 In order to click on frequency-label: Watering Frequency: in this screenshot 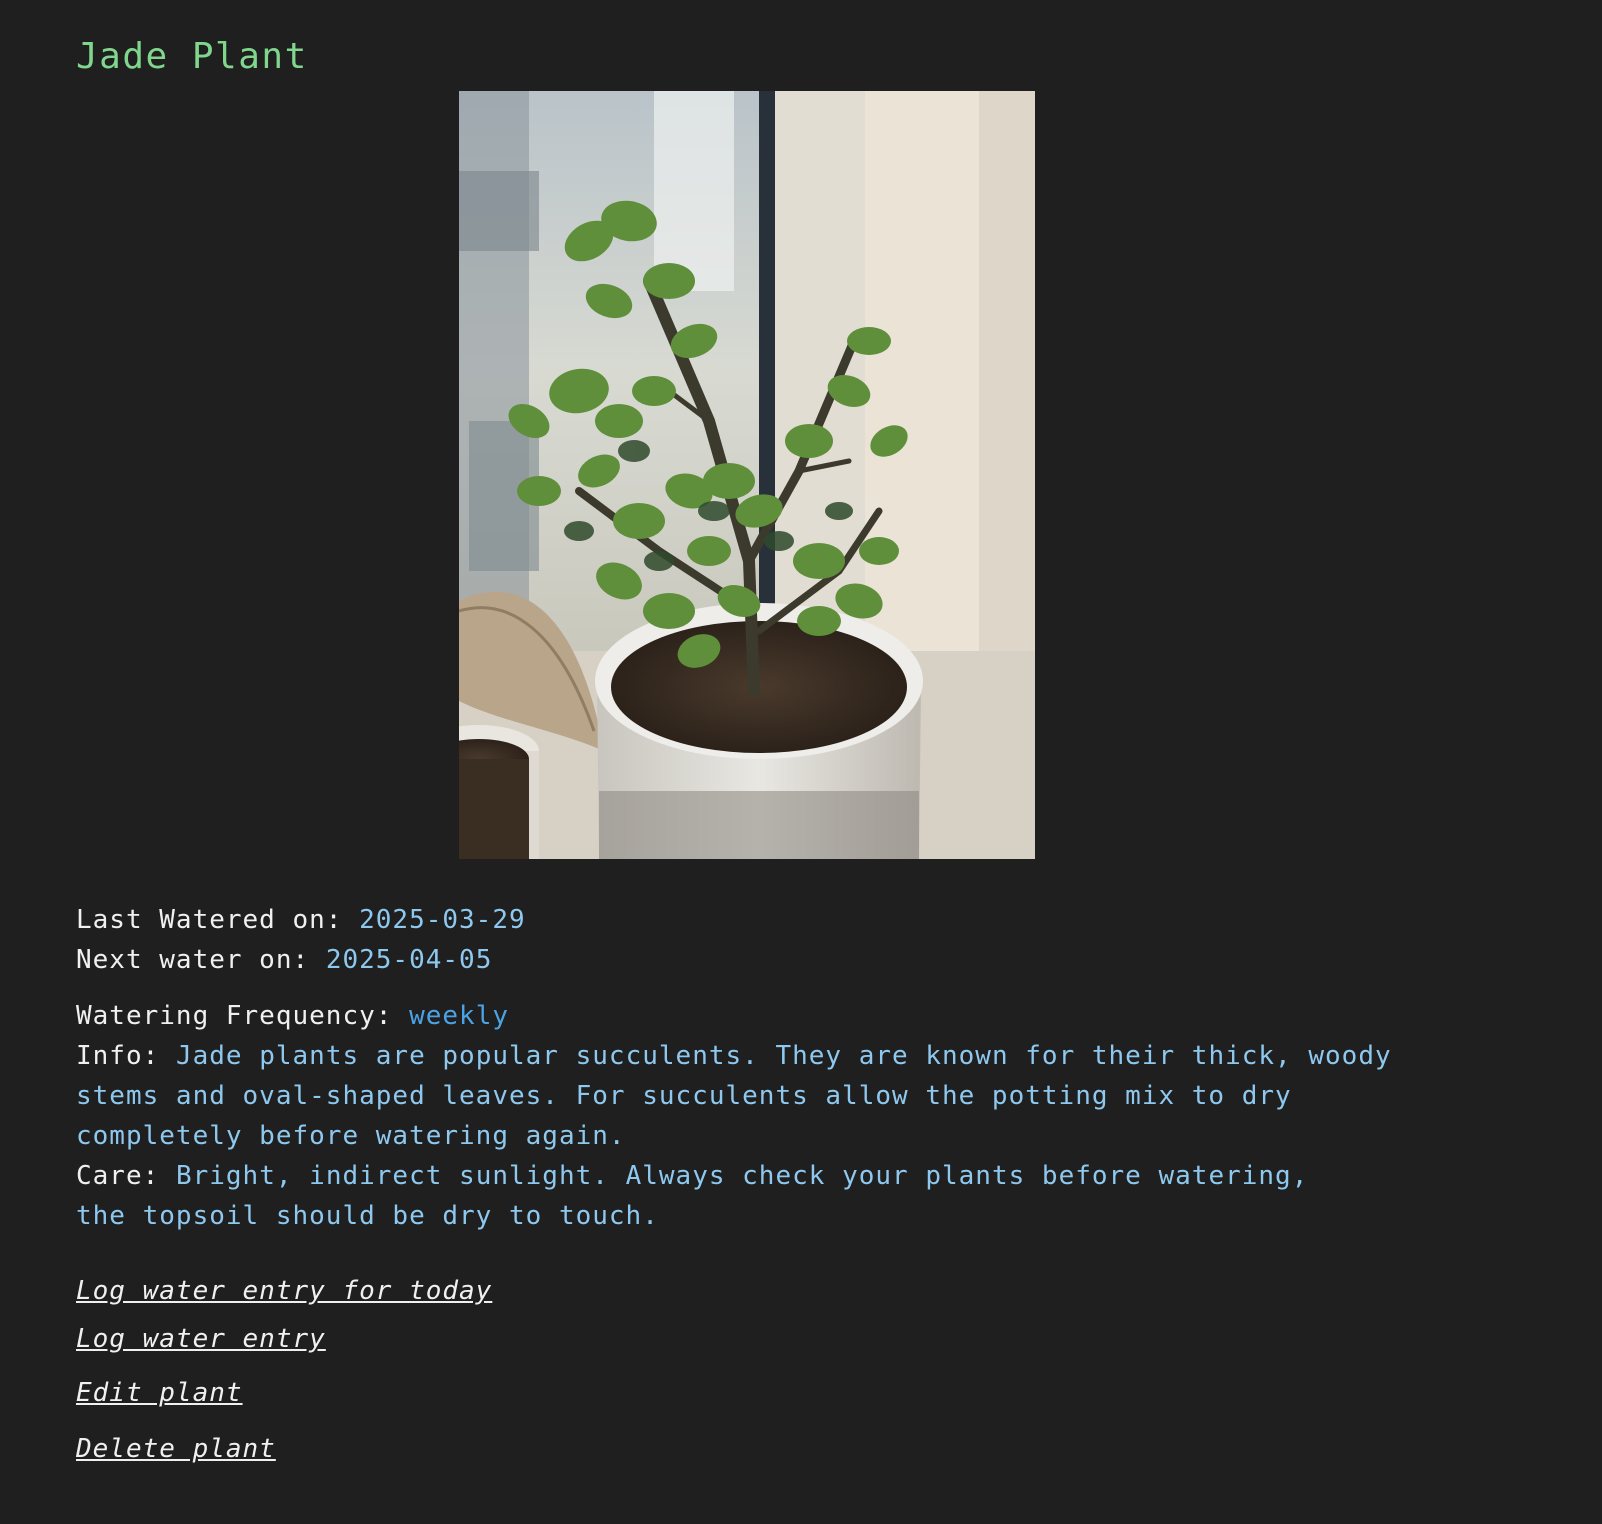, I will do `click(234, 1016)`.